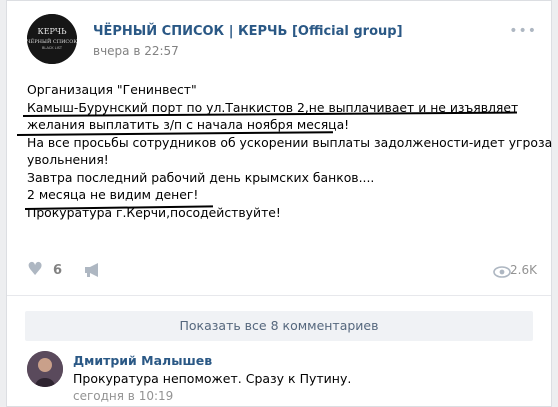  Describe the element at coordinates (502, 272) in the screenshot. I see `eye-icon` at that location.